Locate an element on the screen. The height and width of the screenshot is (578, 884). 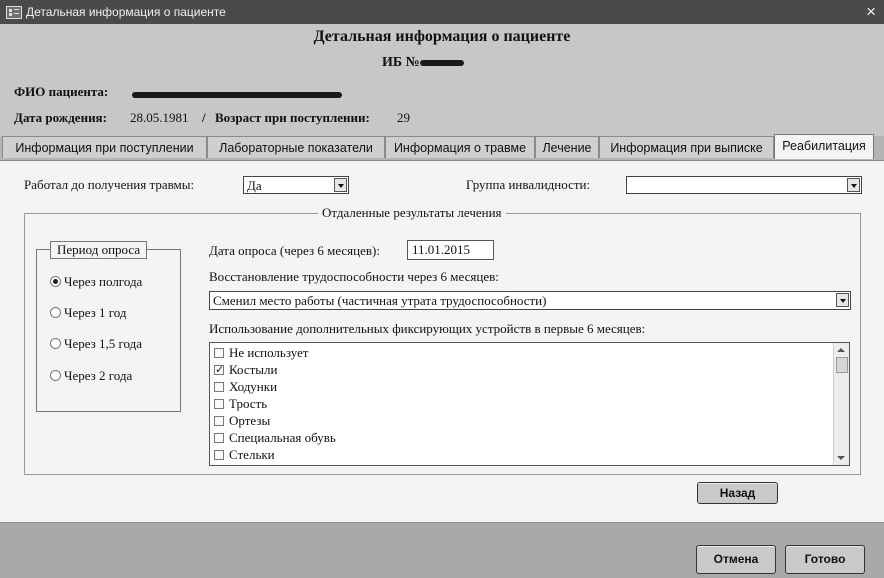
cancel-button: Отмена is located at coordinates (736, 559).